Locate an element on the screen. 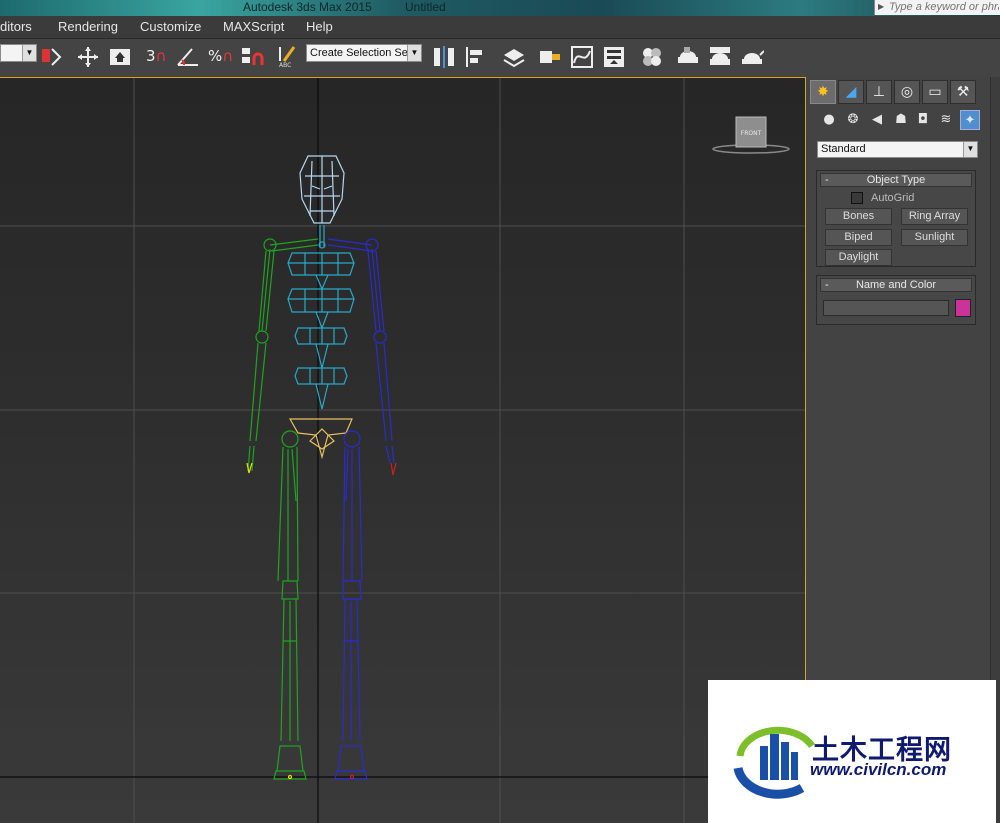  title-bar: Autodesk 3ds Max 2015 Untitled ▶ is located at coordinates (500, 8).